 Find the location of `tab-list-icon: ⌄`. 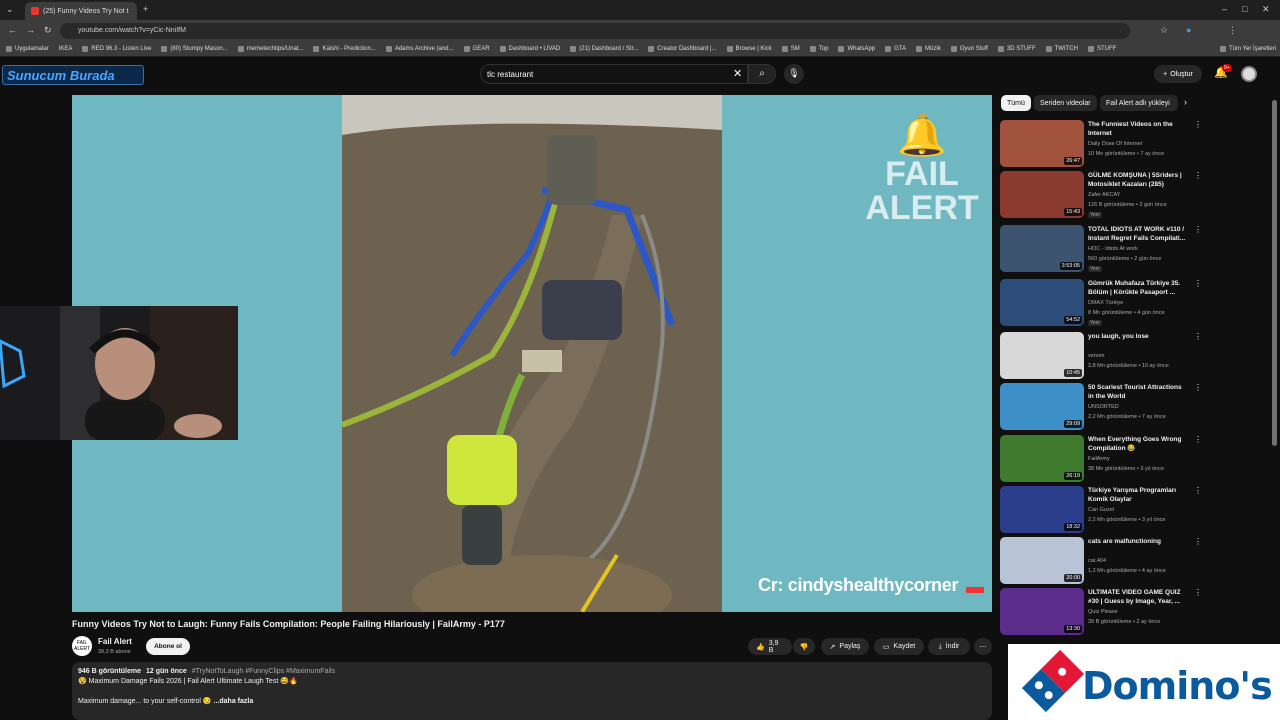

tab-list-icon: ⌄ is located at coordinates (10, 9).